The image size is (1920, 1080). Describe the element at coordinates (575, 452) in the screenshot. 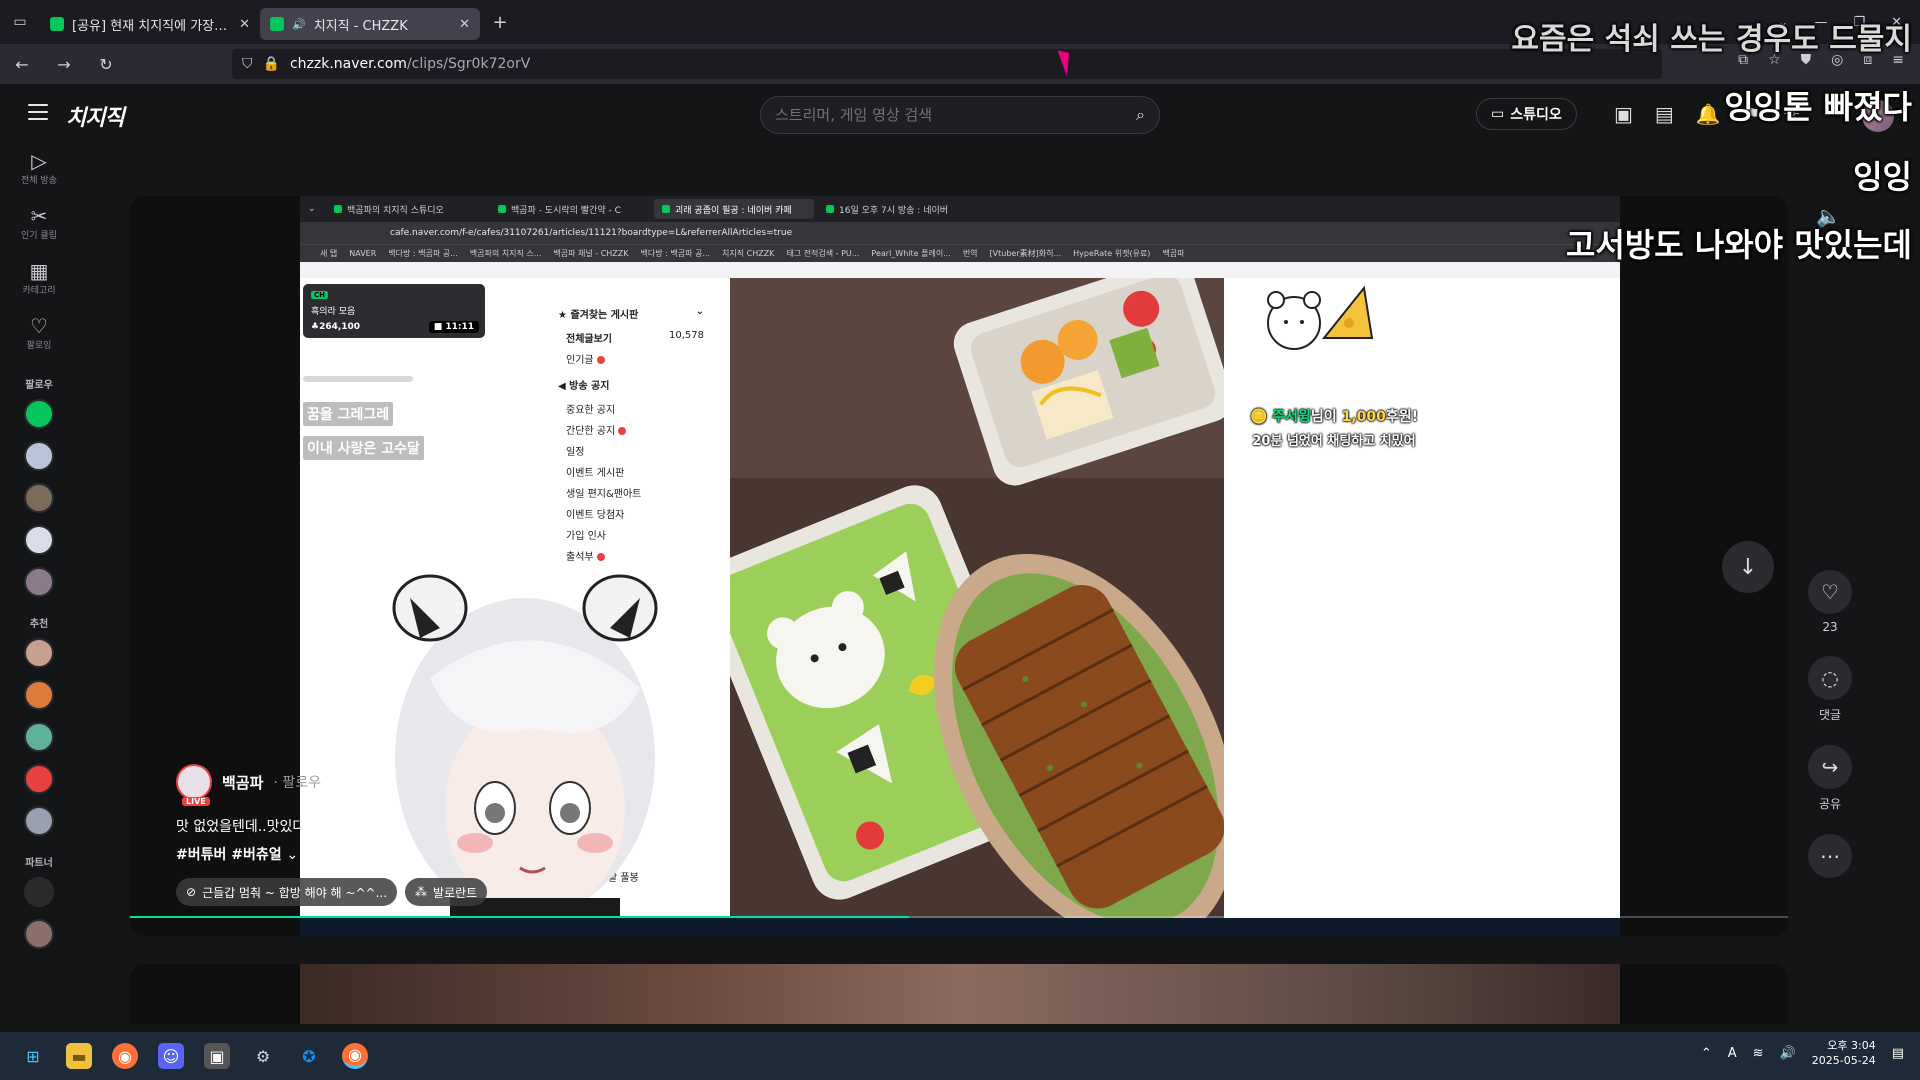

I see `cafe-menu-item: 일정` at that location.